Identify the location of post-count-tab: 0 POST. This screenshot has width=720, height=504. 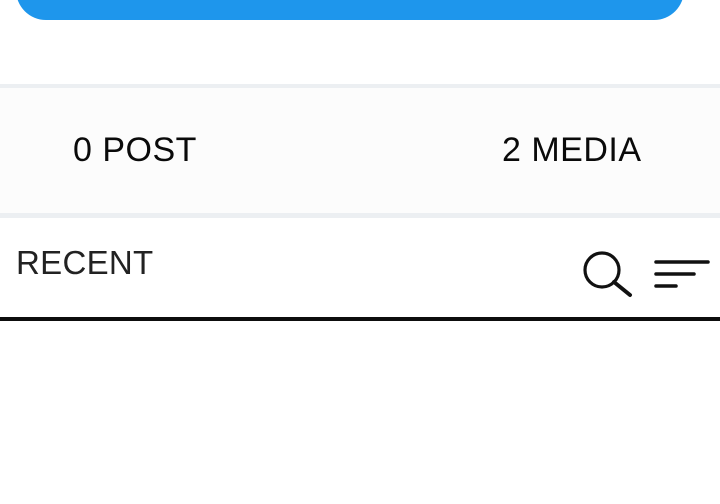
(135, 150).